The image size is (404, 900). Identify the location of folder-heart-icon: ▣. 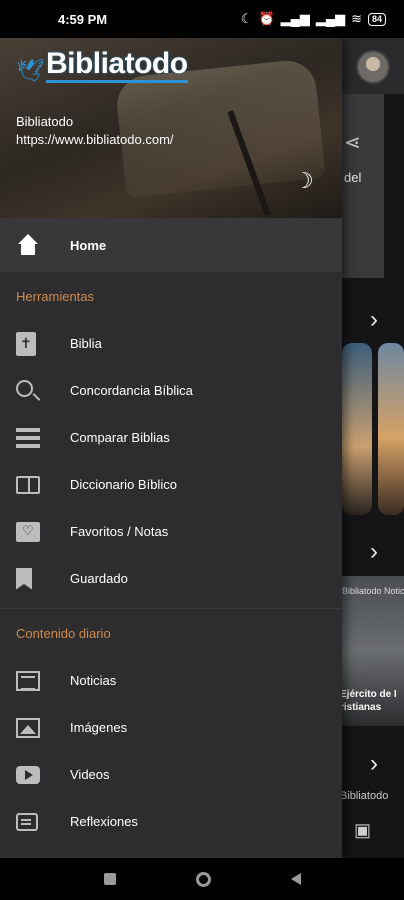
(362, 830).